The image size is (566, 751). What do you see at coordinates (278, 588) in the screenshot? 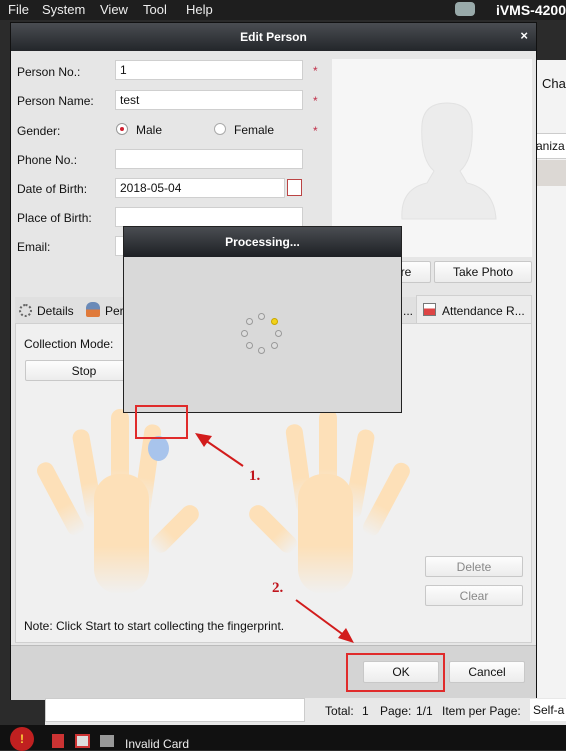
I see `annotation-step-2: 2.` at bounding box center [278, 588].